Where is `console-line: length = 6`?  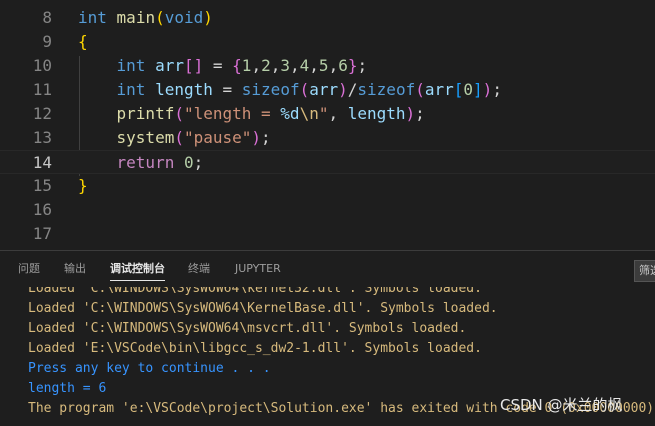 console-line: length = 6 is located at coordinates (67, 388).